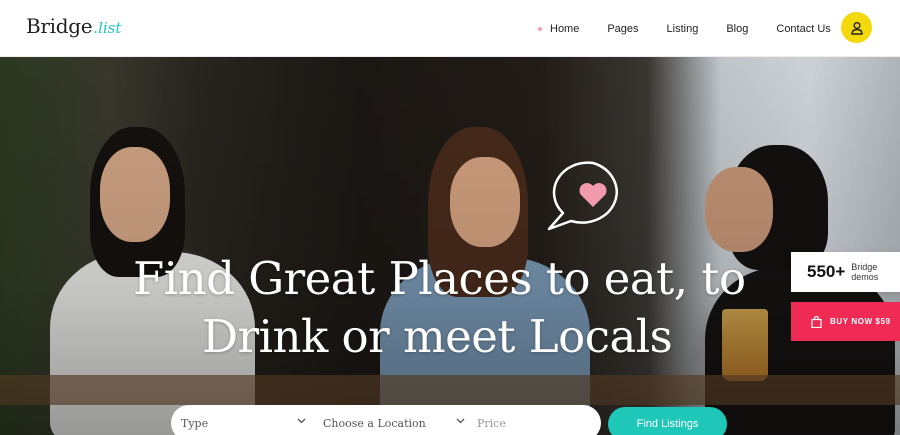 This screenshot has width=900, height=435. Describe the element at coordinates (374, 423) in the screenshot. I see `location-select-value: Choose a Location` at that location.